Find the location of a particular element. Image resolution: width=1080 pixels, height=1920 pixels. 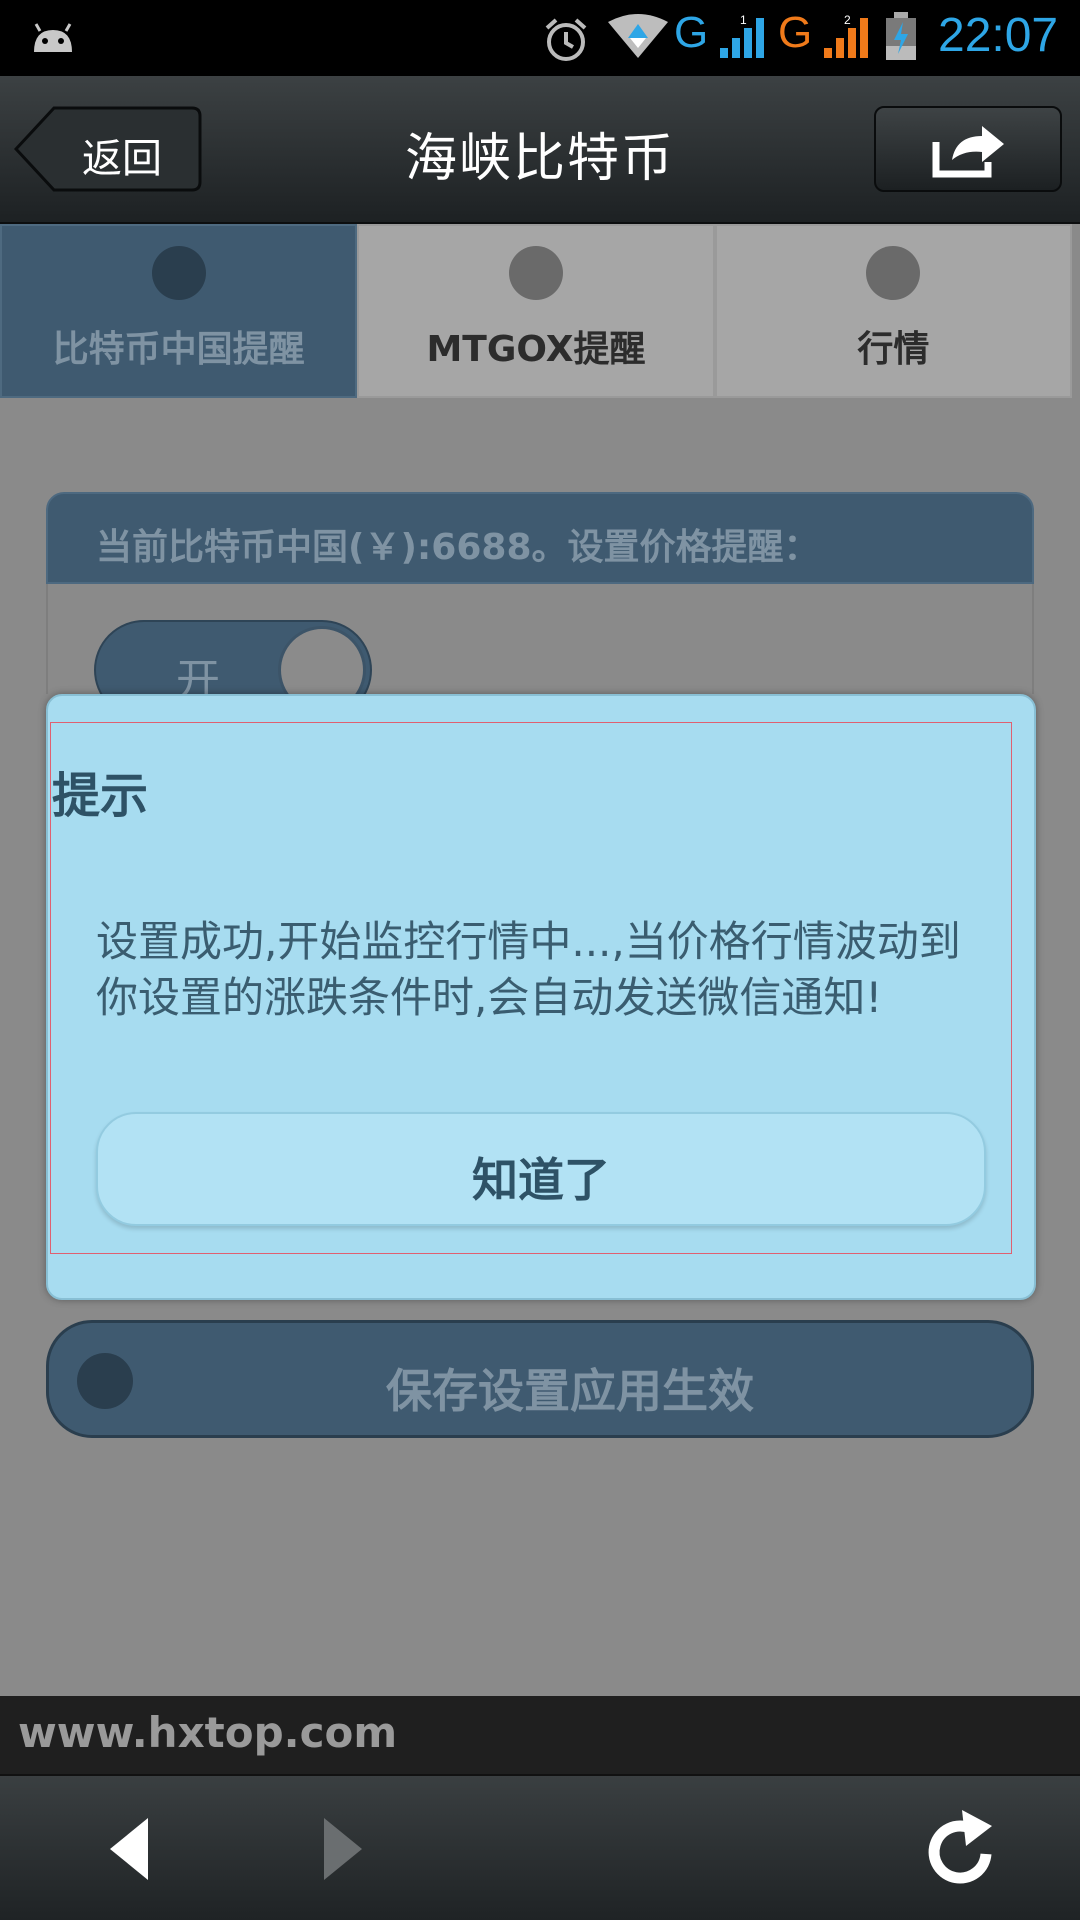

signal-icon: 2 is located at coordinates (846, 36).